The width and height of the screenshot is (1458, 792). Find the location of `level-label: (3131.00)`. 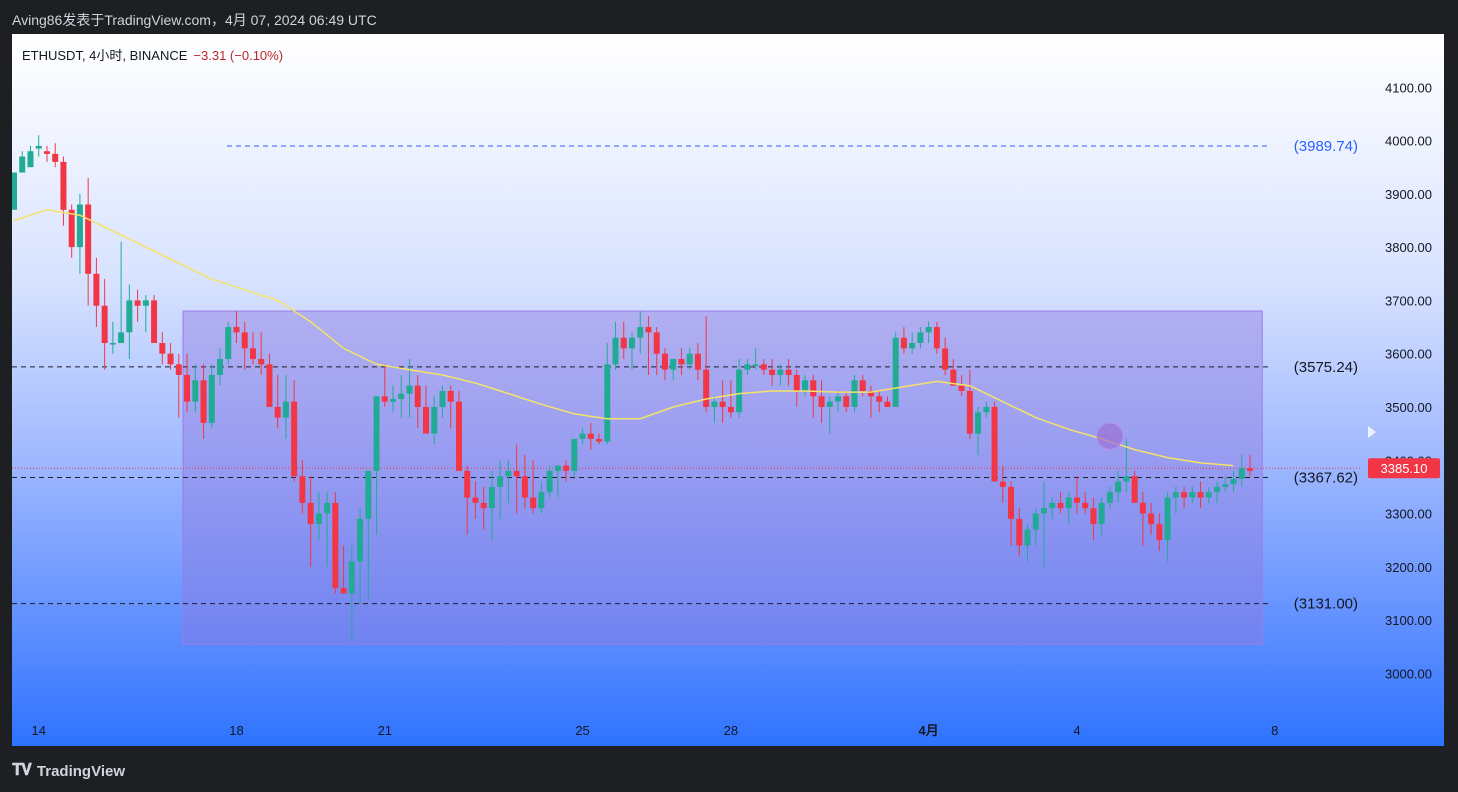

level-label: (3131.00) is located at coordinates (1326, 604).